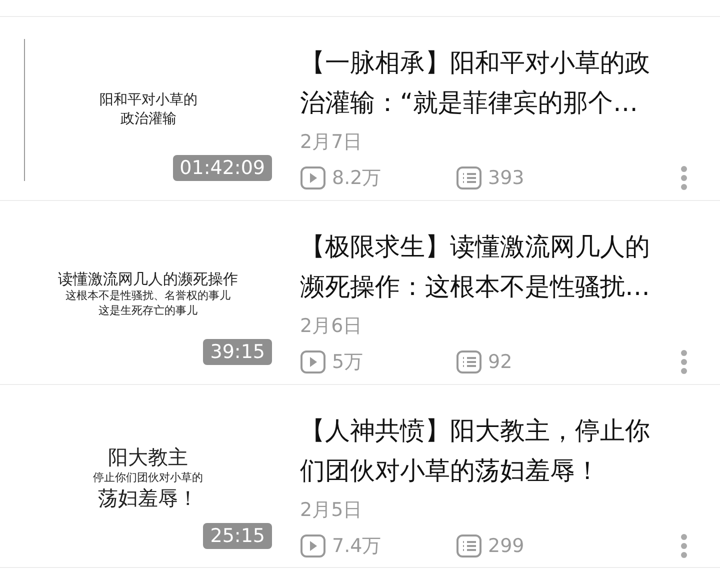  Describe the element at coordinates (148, 498) in the screenshot. I see `cover-text: 荡妇羞辱！` at that location.